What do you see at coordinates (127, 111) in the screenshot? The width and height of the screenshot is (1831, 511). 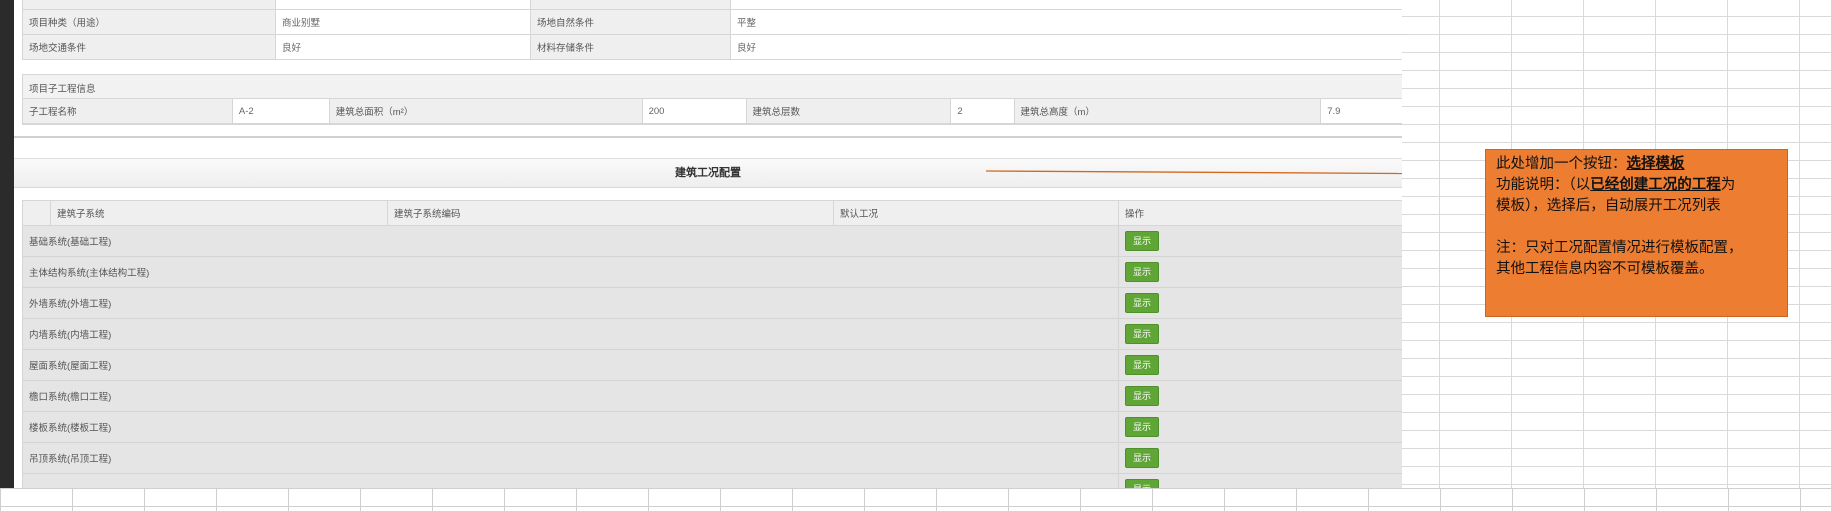 I see `sub-name-label: 子工程名称` at bounding box center [127, 111].